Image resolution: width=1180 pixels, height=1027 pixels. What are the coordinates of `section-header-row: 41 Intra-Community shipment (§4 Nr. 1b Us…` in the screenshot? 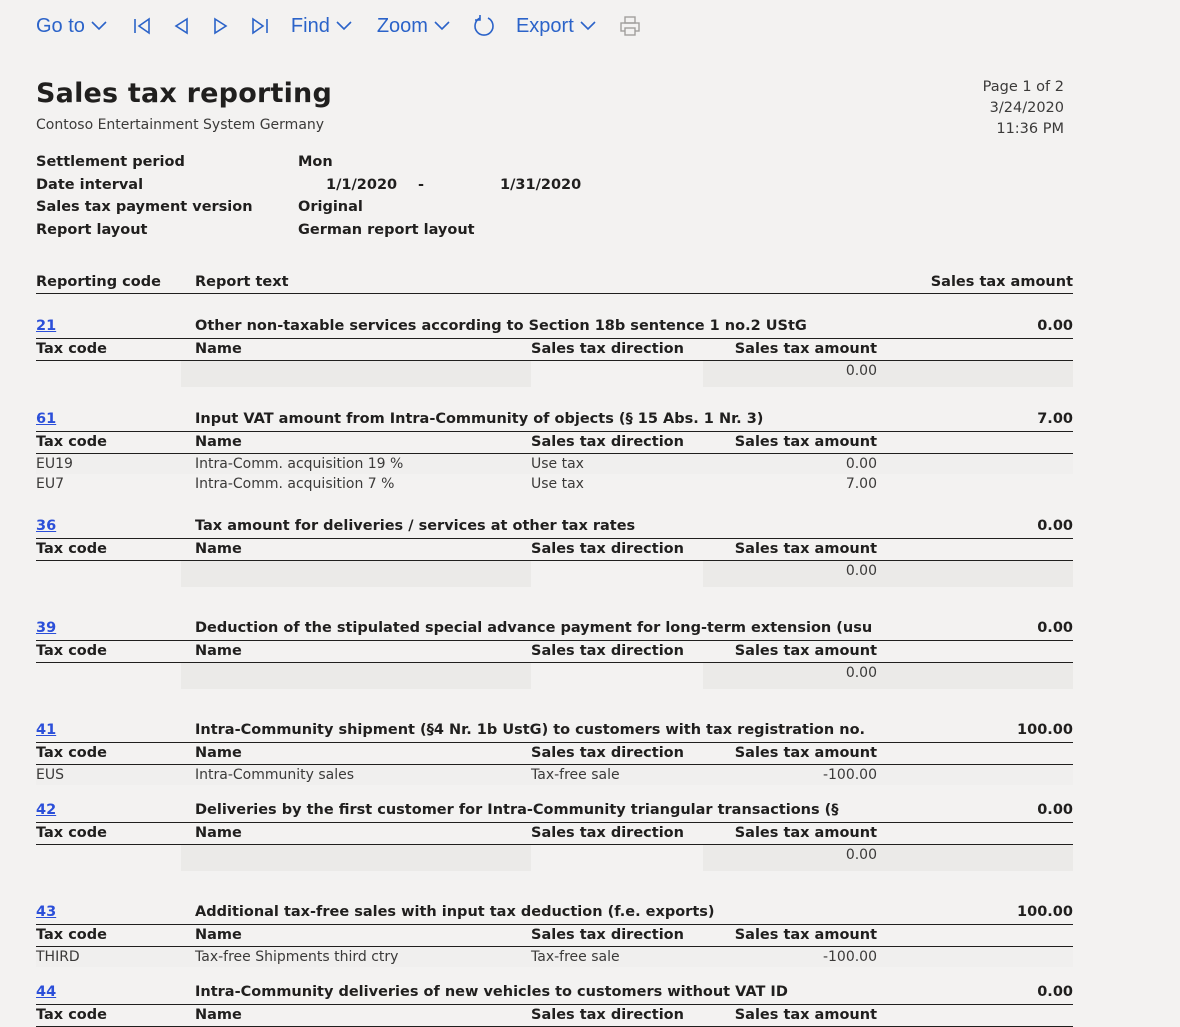 It's located at (554, 731).